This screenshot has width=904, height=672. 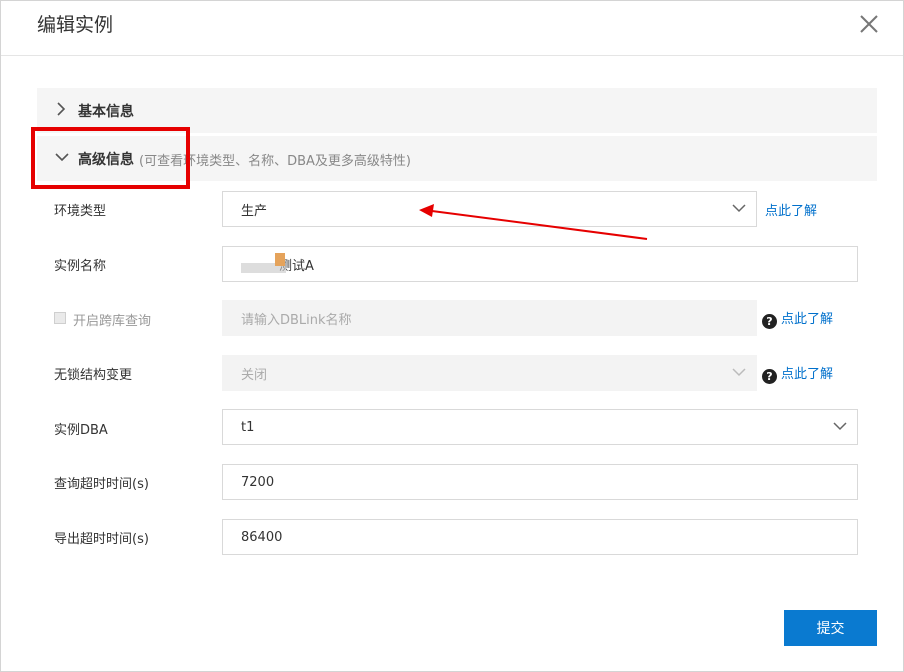 What do you see at coordinates (254, 375) in the screenshot?
I see `lockless-value: 关闭` at bounding box center [254, 375].